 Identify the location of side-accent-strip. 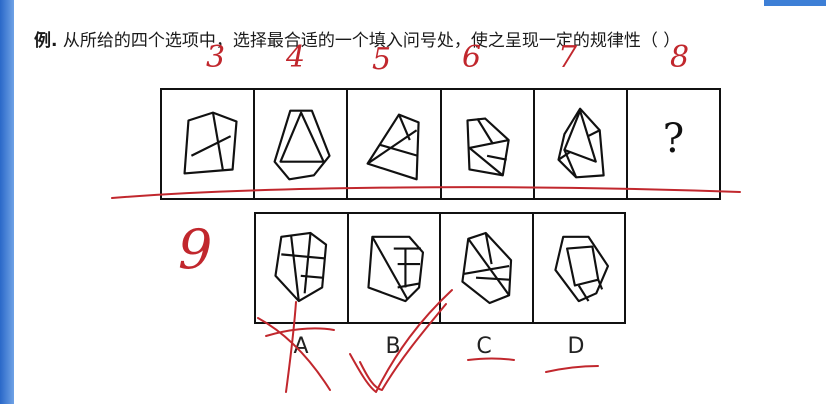
(7, 202).